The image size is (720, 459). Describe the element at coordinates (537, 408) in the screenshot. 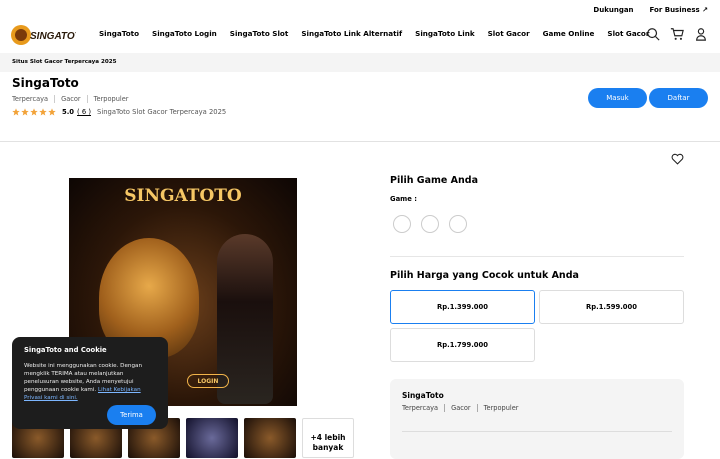

I see `summary-tags: Terpercaya Gacor Terpopuler` at that location.